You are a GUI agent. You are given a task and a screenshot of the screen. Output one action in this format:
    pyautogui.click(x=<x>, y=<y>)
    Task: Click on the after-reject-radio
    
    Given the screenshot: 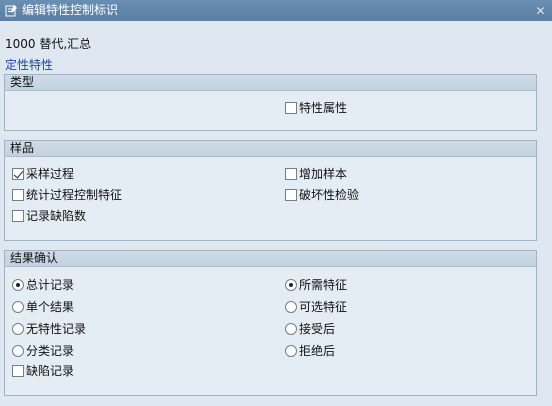 What is the action you would take?
    pyautogui.click(x=291, y=350)
    